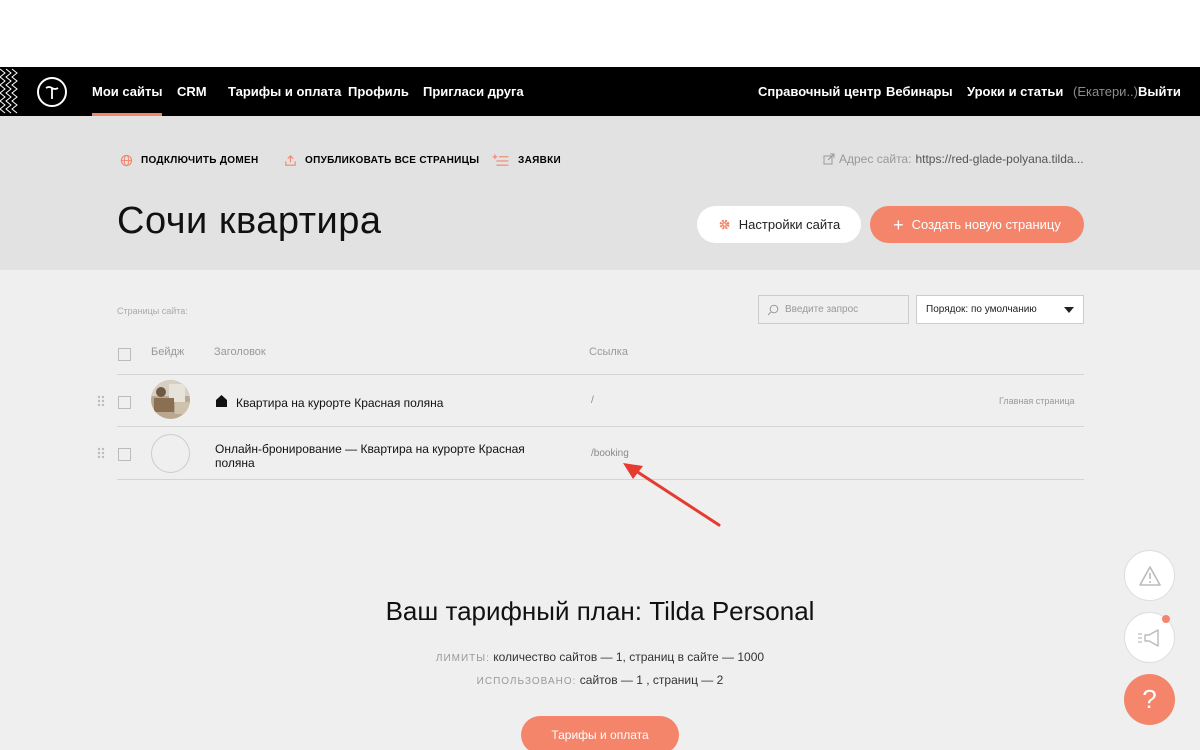  I want to click on site-settings-button: Настройки сайта, so click(779, 224).